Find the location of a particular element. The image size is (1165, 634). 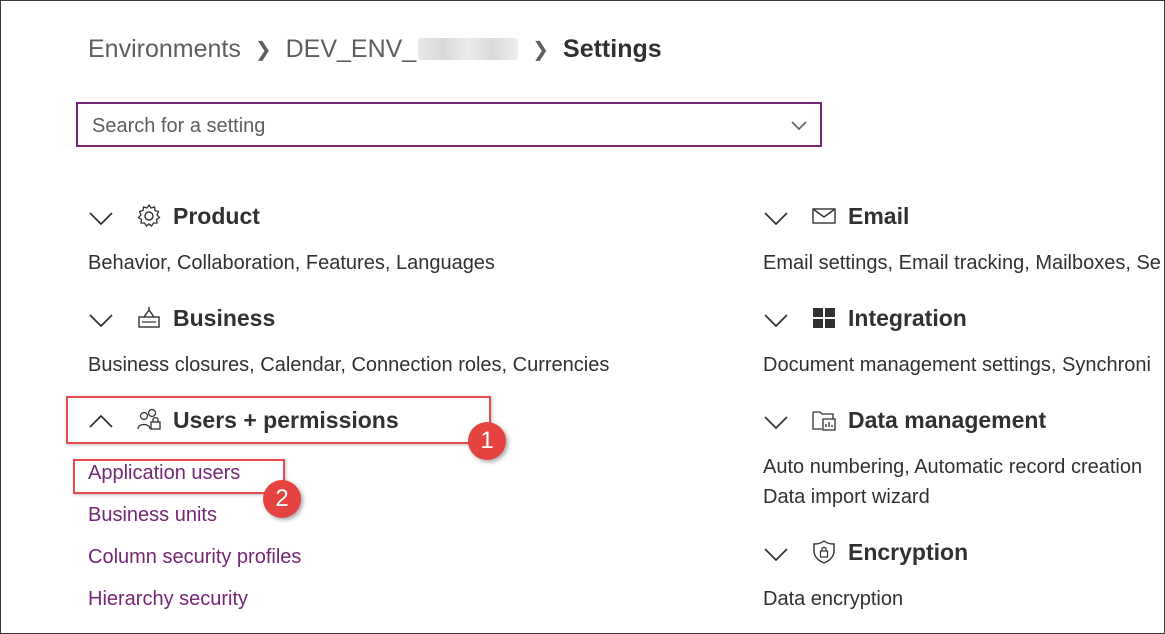

callout-highlight-application-users is located at coordinates (179, 476).